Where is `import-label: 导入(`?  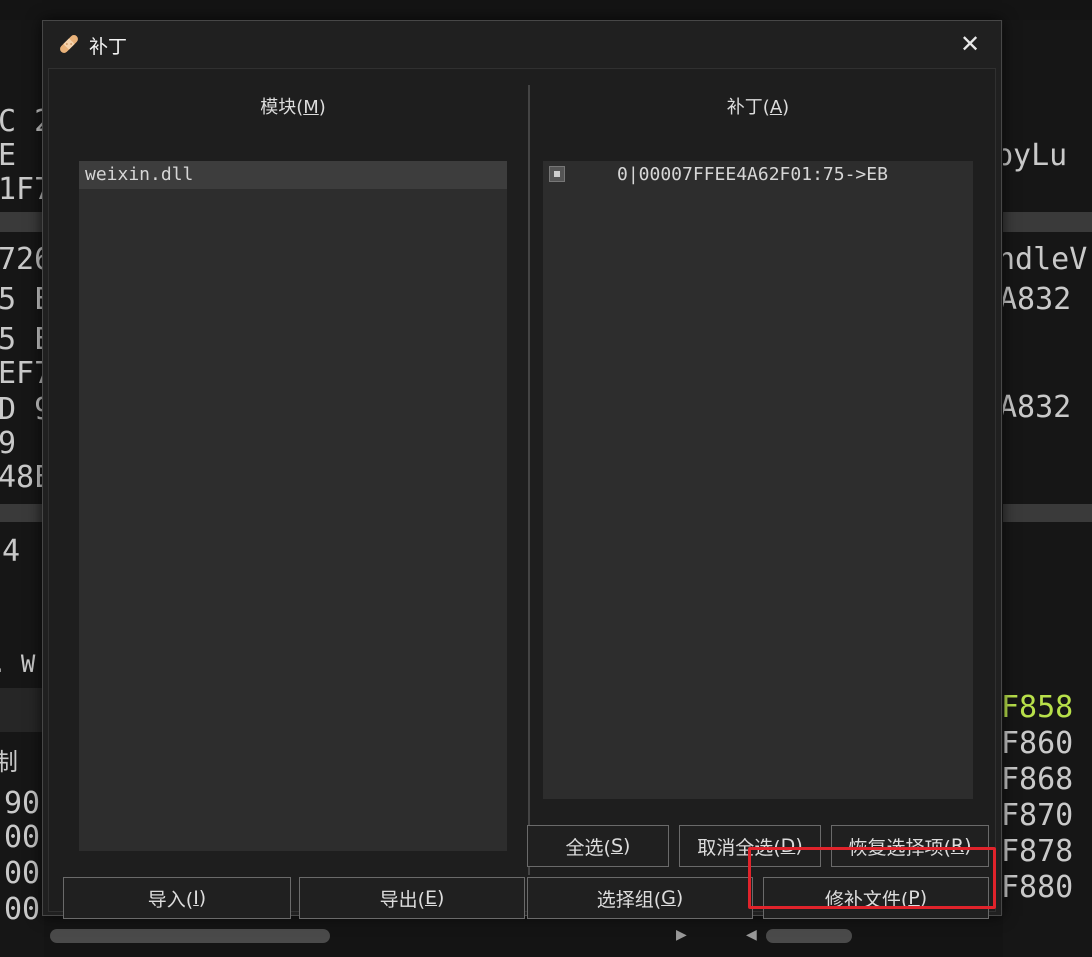 import-label: 导入( is located at coordinates (170, 899).